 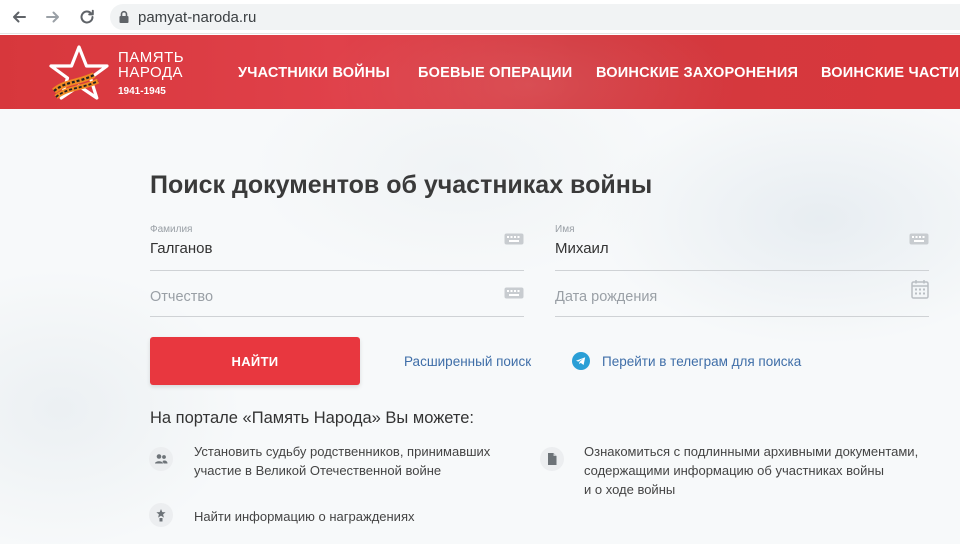 I want to click on feature-archives-line-3: и о ходе войны, so click(x=630, y=489).